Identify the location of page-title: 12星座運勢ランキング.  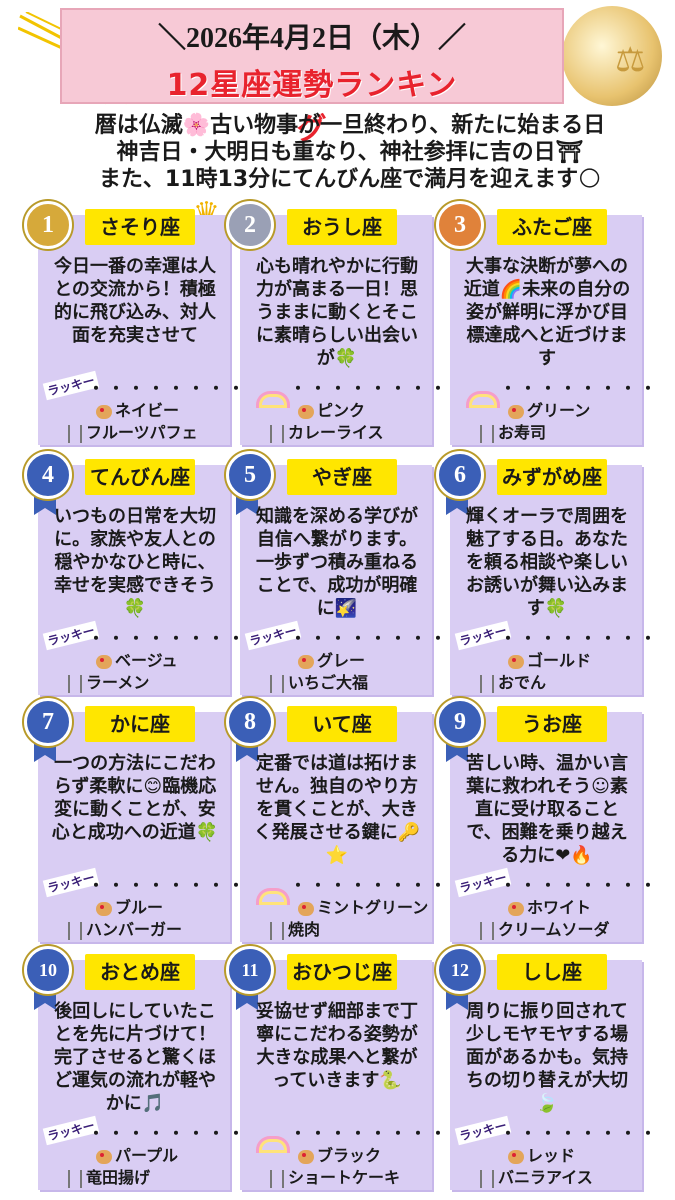
(312, 107).